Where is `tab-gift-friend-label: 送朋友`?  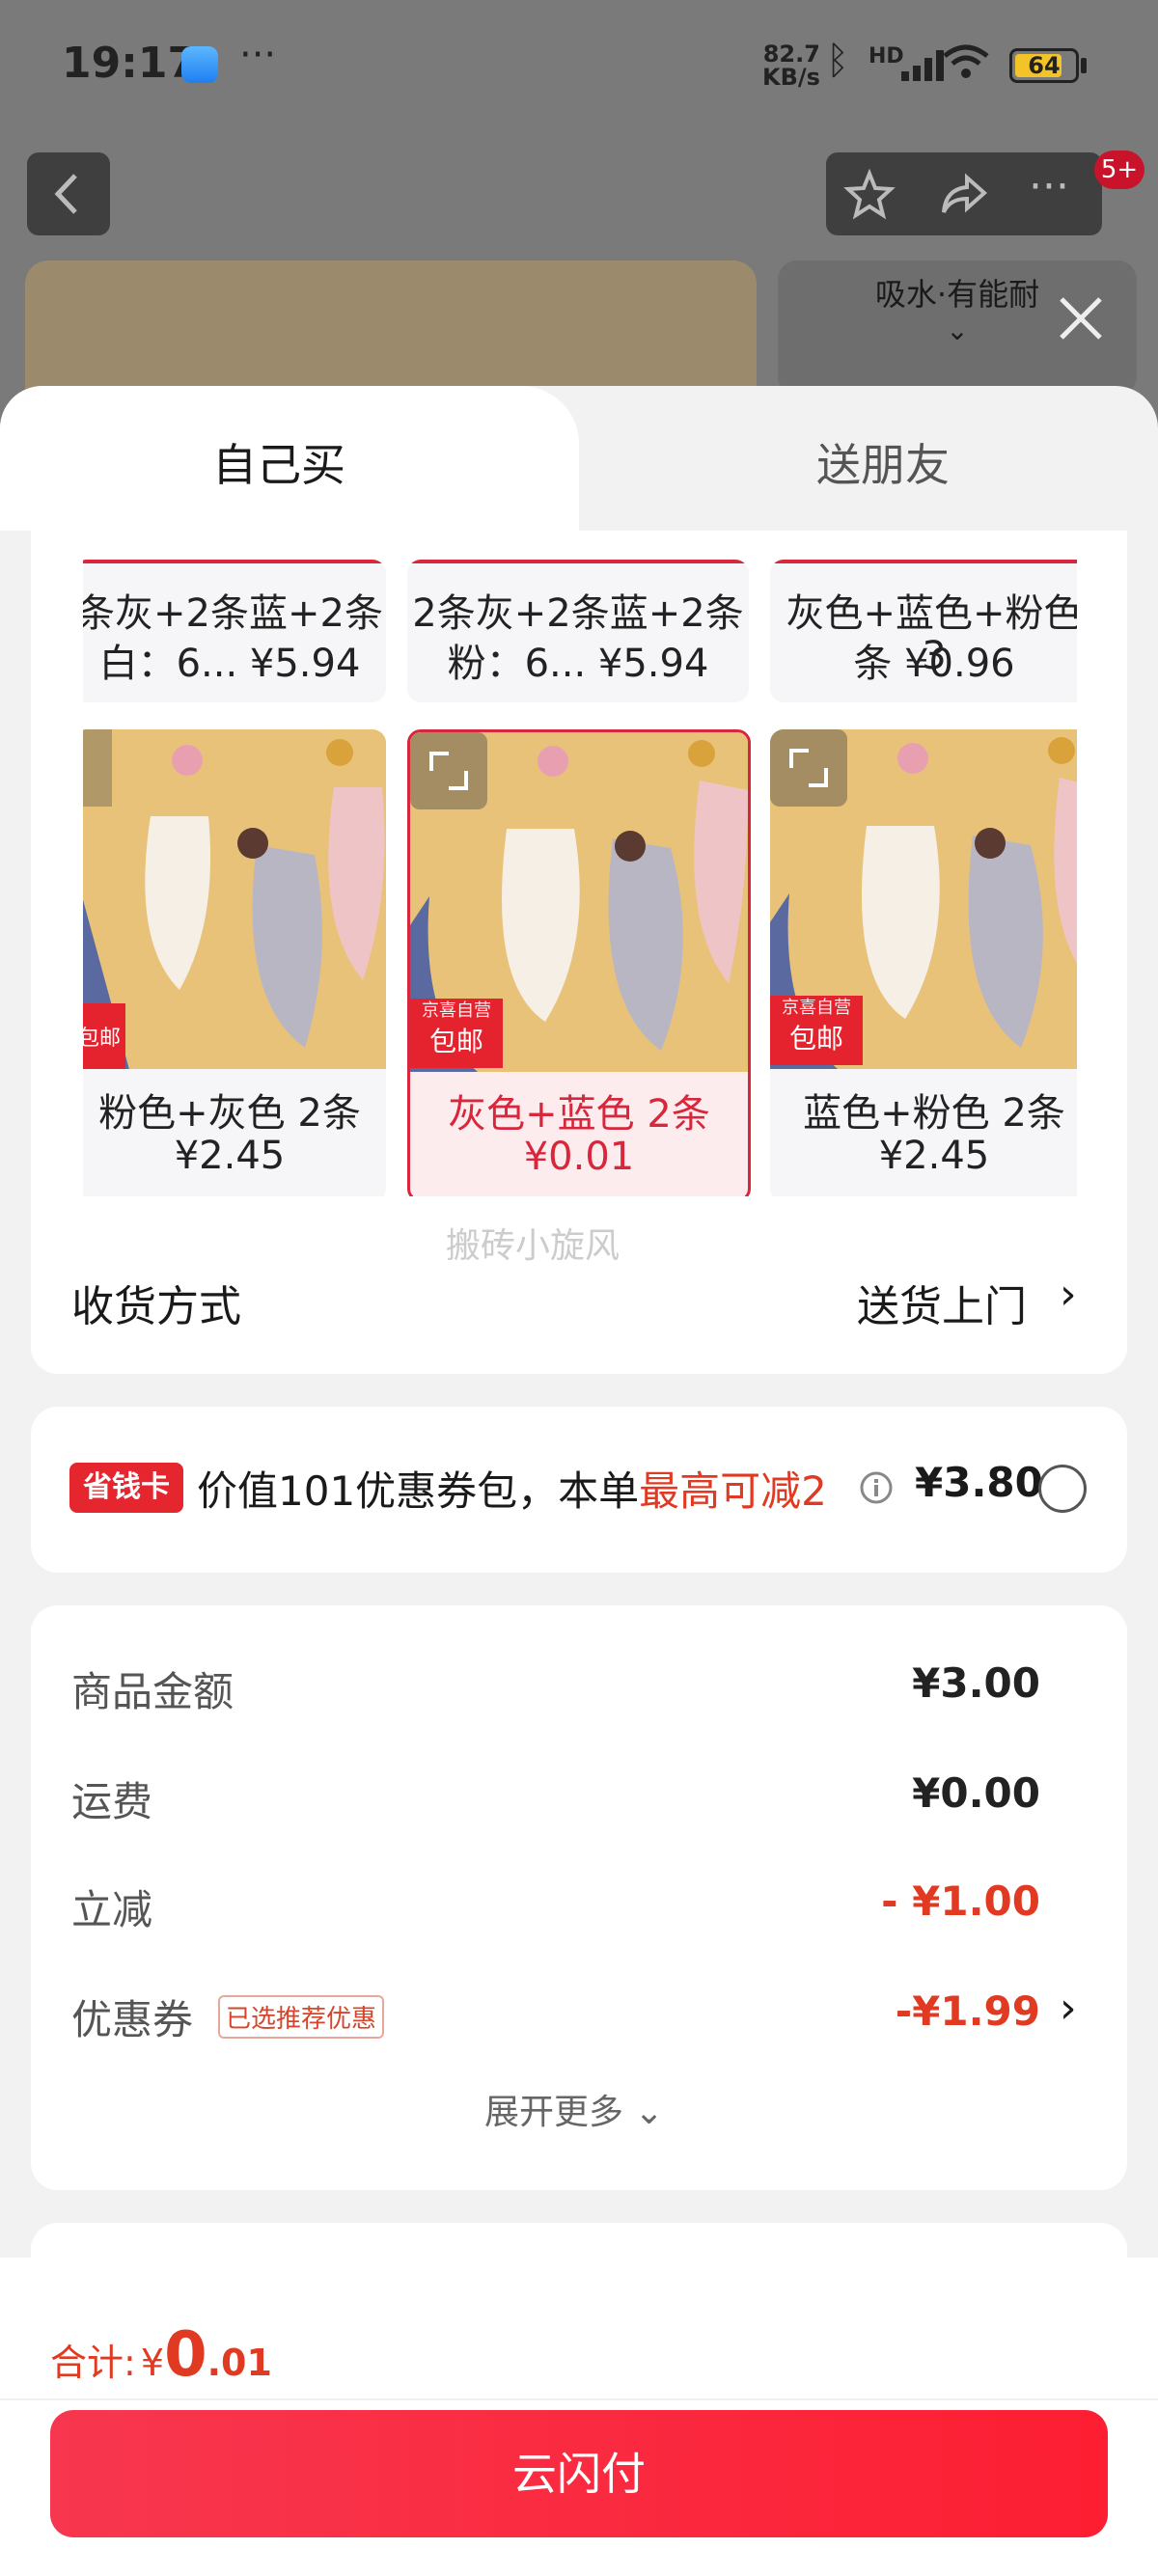
tab-gift-friend-label: 送朋友 is located at coordinates (883, 465).